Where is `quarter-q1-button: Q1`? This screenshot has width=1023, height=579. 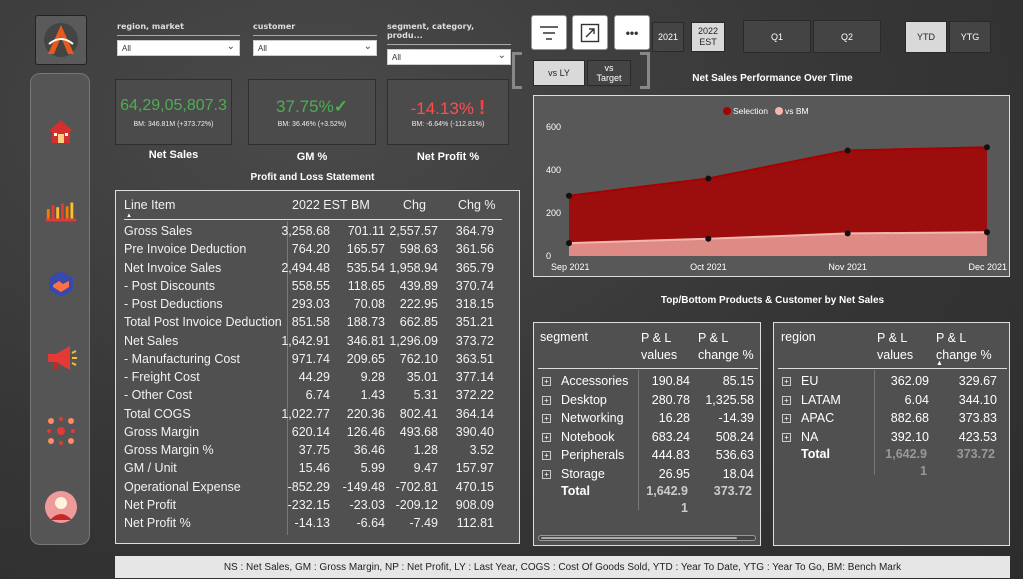
quarter-q1-button: Q1 is located at coordinates (777, 36).